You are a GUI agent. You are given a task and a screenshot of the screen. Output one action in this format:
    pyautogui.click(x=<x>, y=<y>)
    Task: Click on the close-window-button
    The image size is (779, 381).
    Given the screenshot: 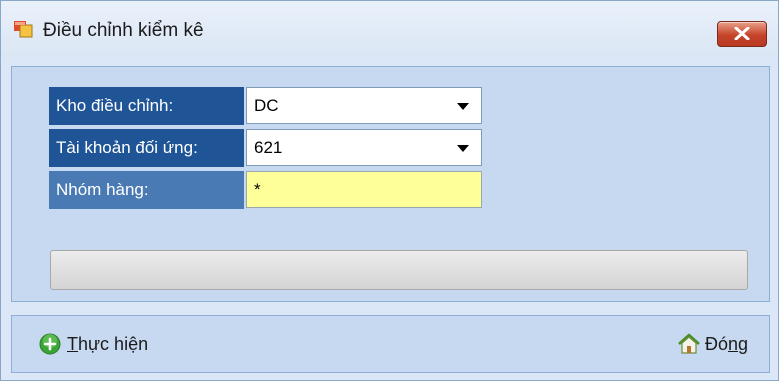 What is the action you would take?
    pyautogui.click(x=742, y=34)
    